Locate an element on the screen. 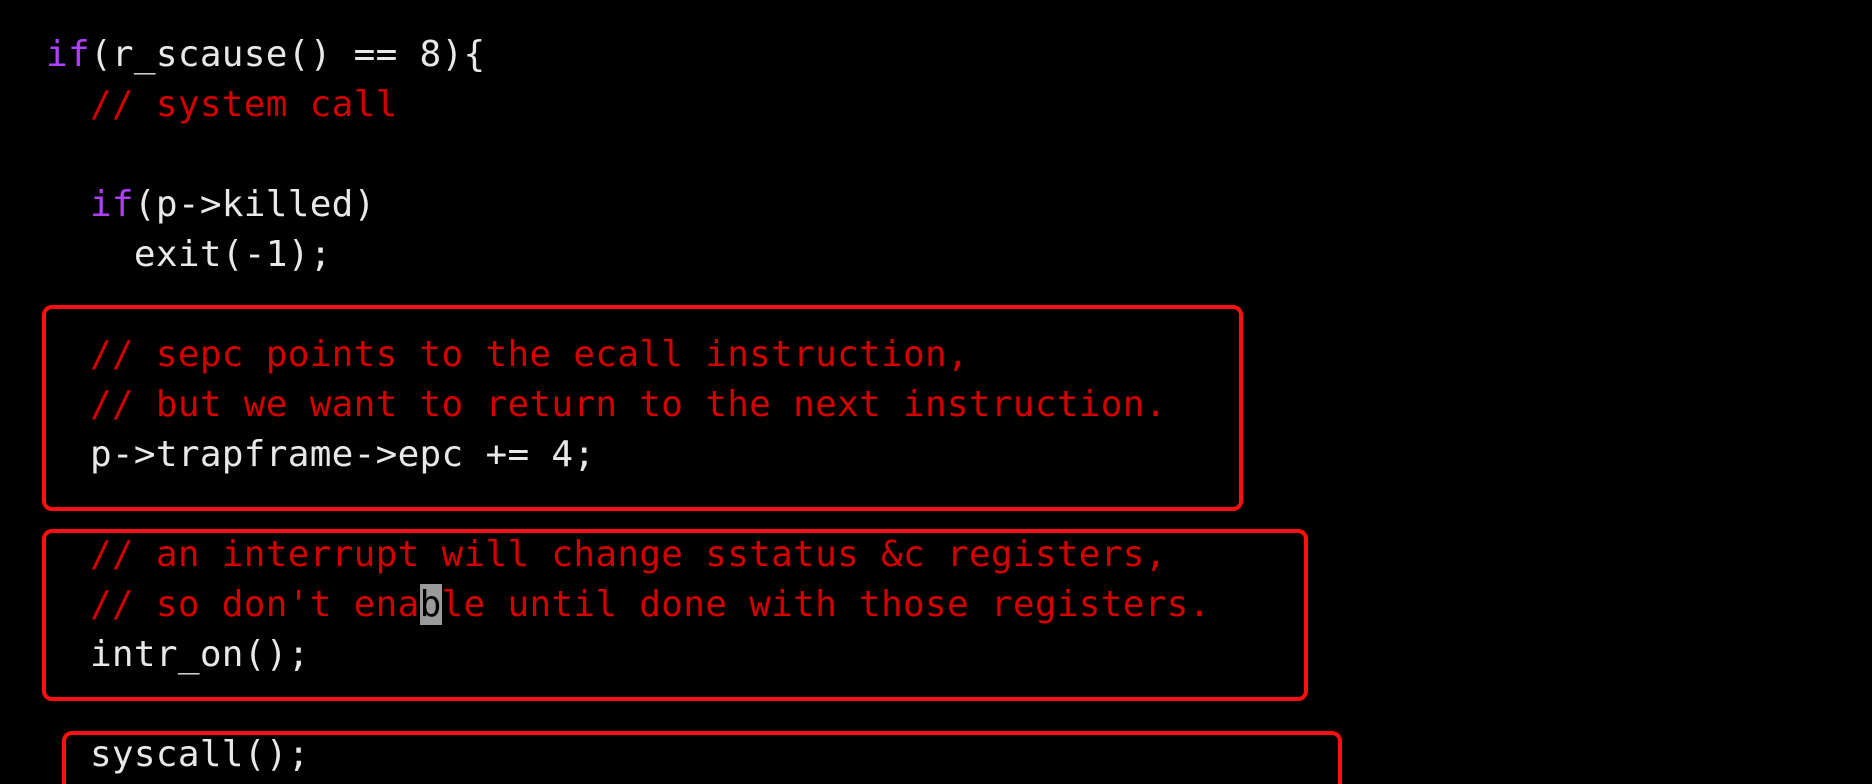 The image size is (1872, 784). code-line-intr-on: intr_on(); is located at coordinates (178, 655).